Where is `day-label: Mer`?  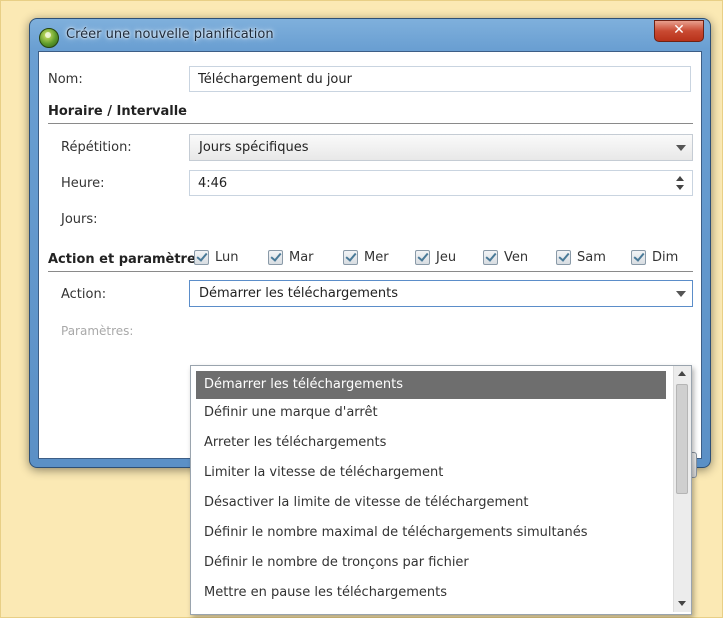 day-label: Mer is located at coordinates (376, 257).